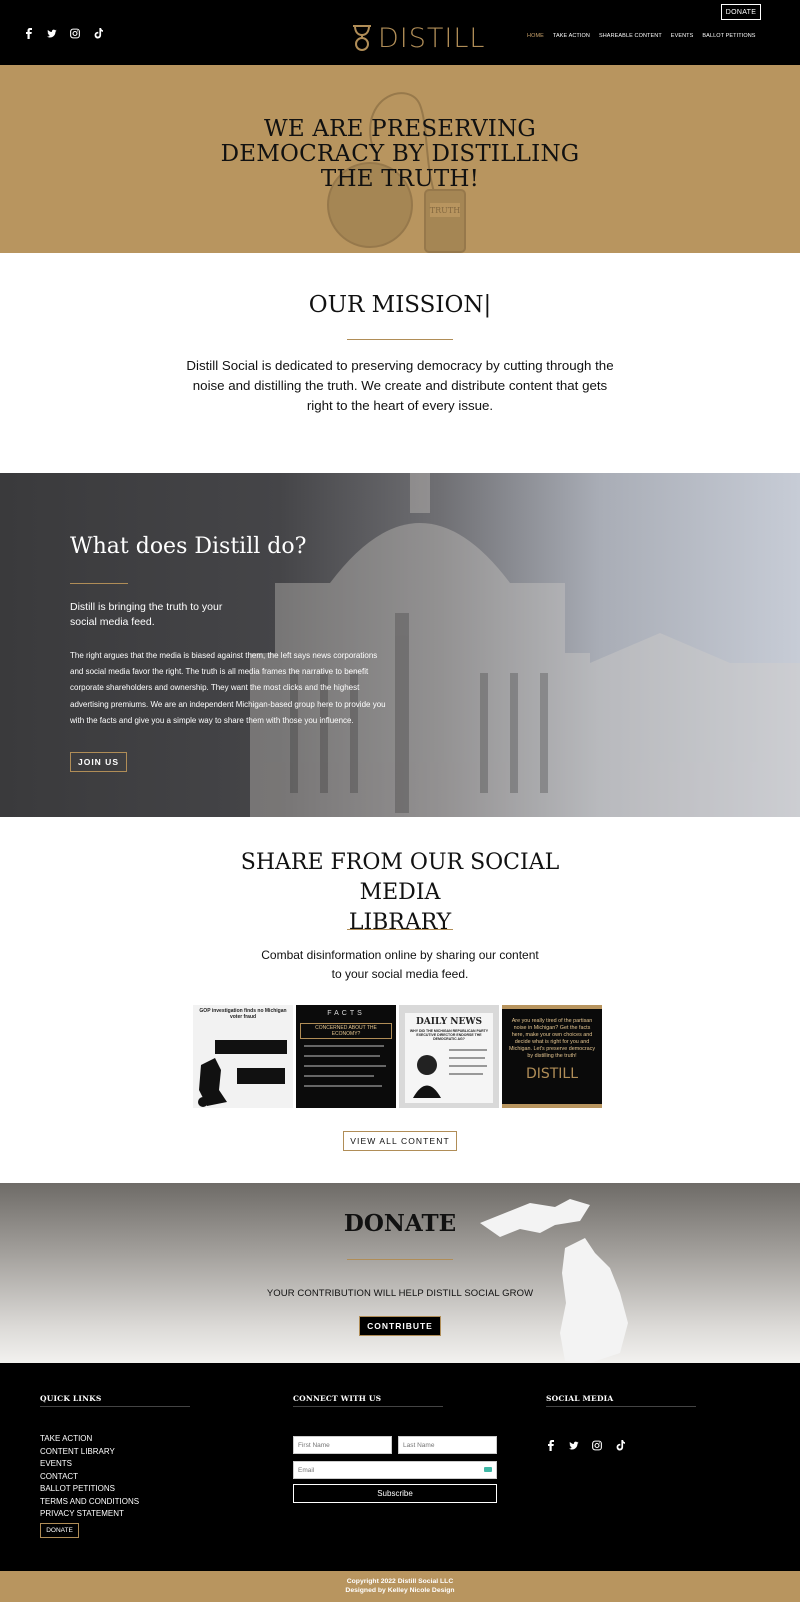  What do you see at coordinates (98, 762) in the screenshot?
I see `join-us-button: JOIN US` at bounding box center [98, 762].